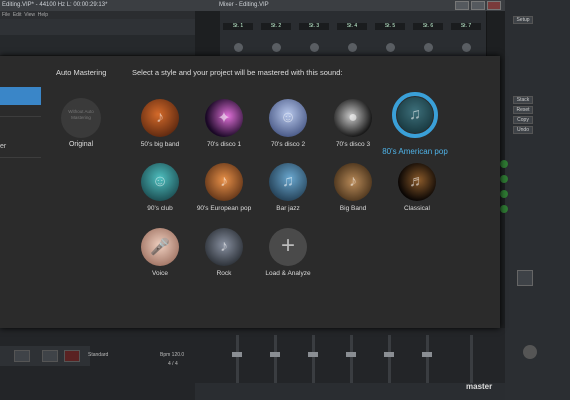 The width and height of the screenshot is (570, 400). Describe the element at coordinates (314, 26) in the screenshot. I see `channel-label: St. 3` at that location.